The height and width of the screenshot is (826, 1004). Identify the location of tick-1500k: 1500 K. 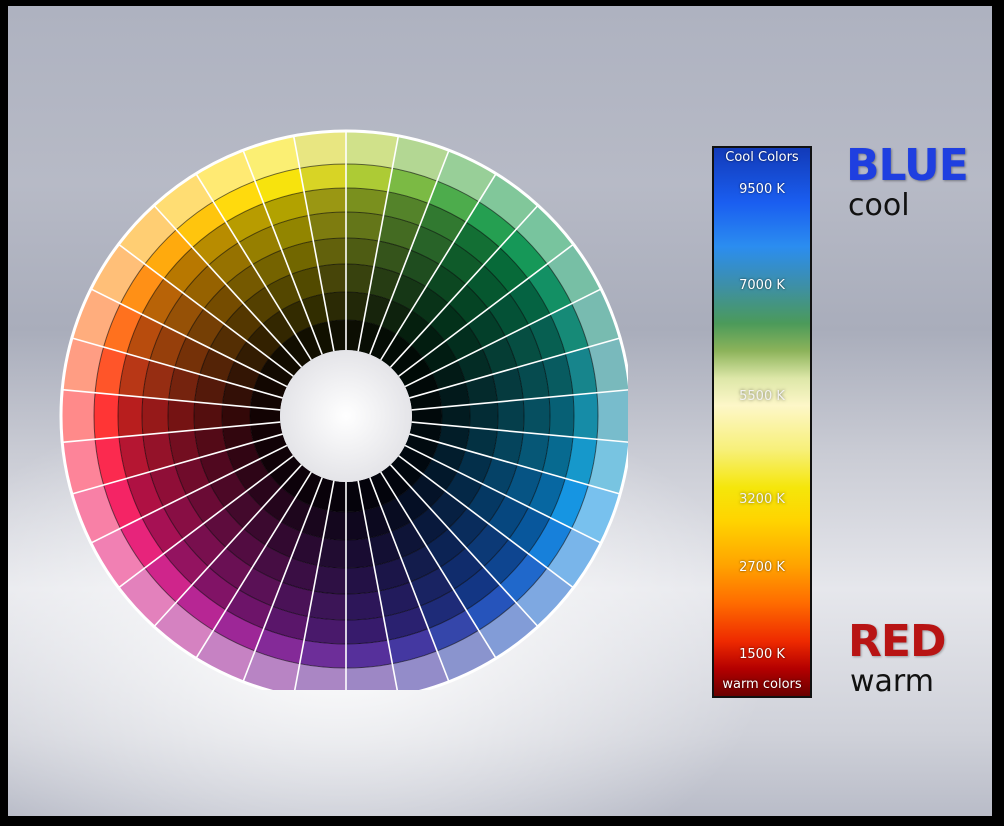
(762, 654).